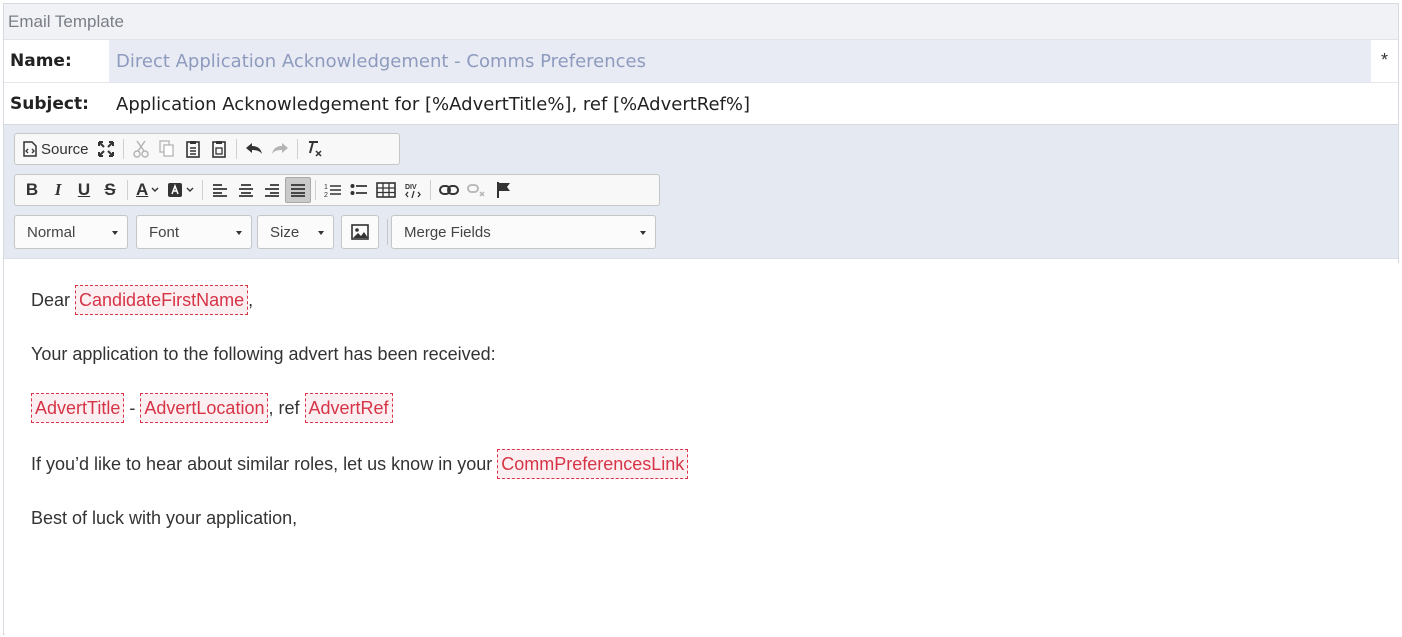 This screenshot has height=637, width=1402. What do you see at coordinates (251, 300) in the screenshot?
I see `greeting-suffix: ,` at bounding box center [251, 300].